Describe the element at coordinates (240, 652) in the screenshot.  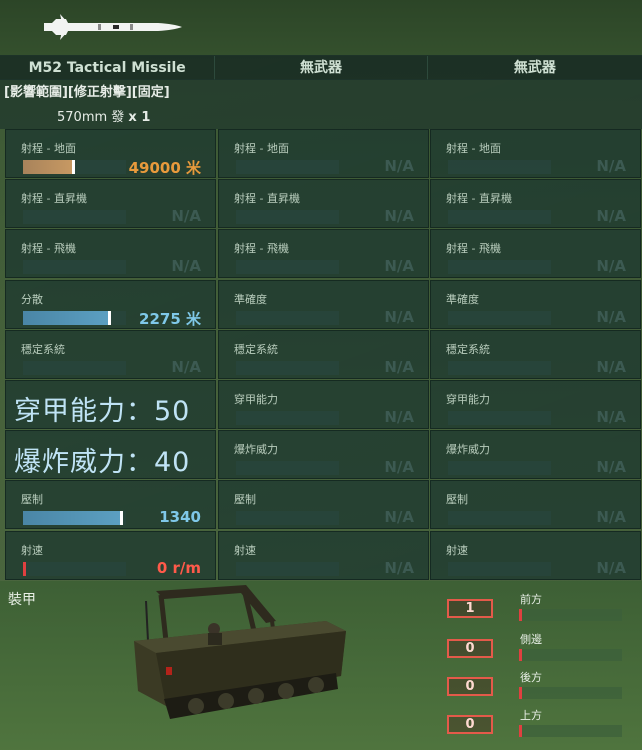
I see `armored-vehicle-image` at that location.